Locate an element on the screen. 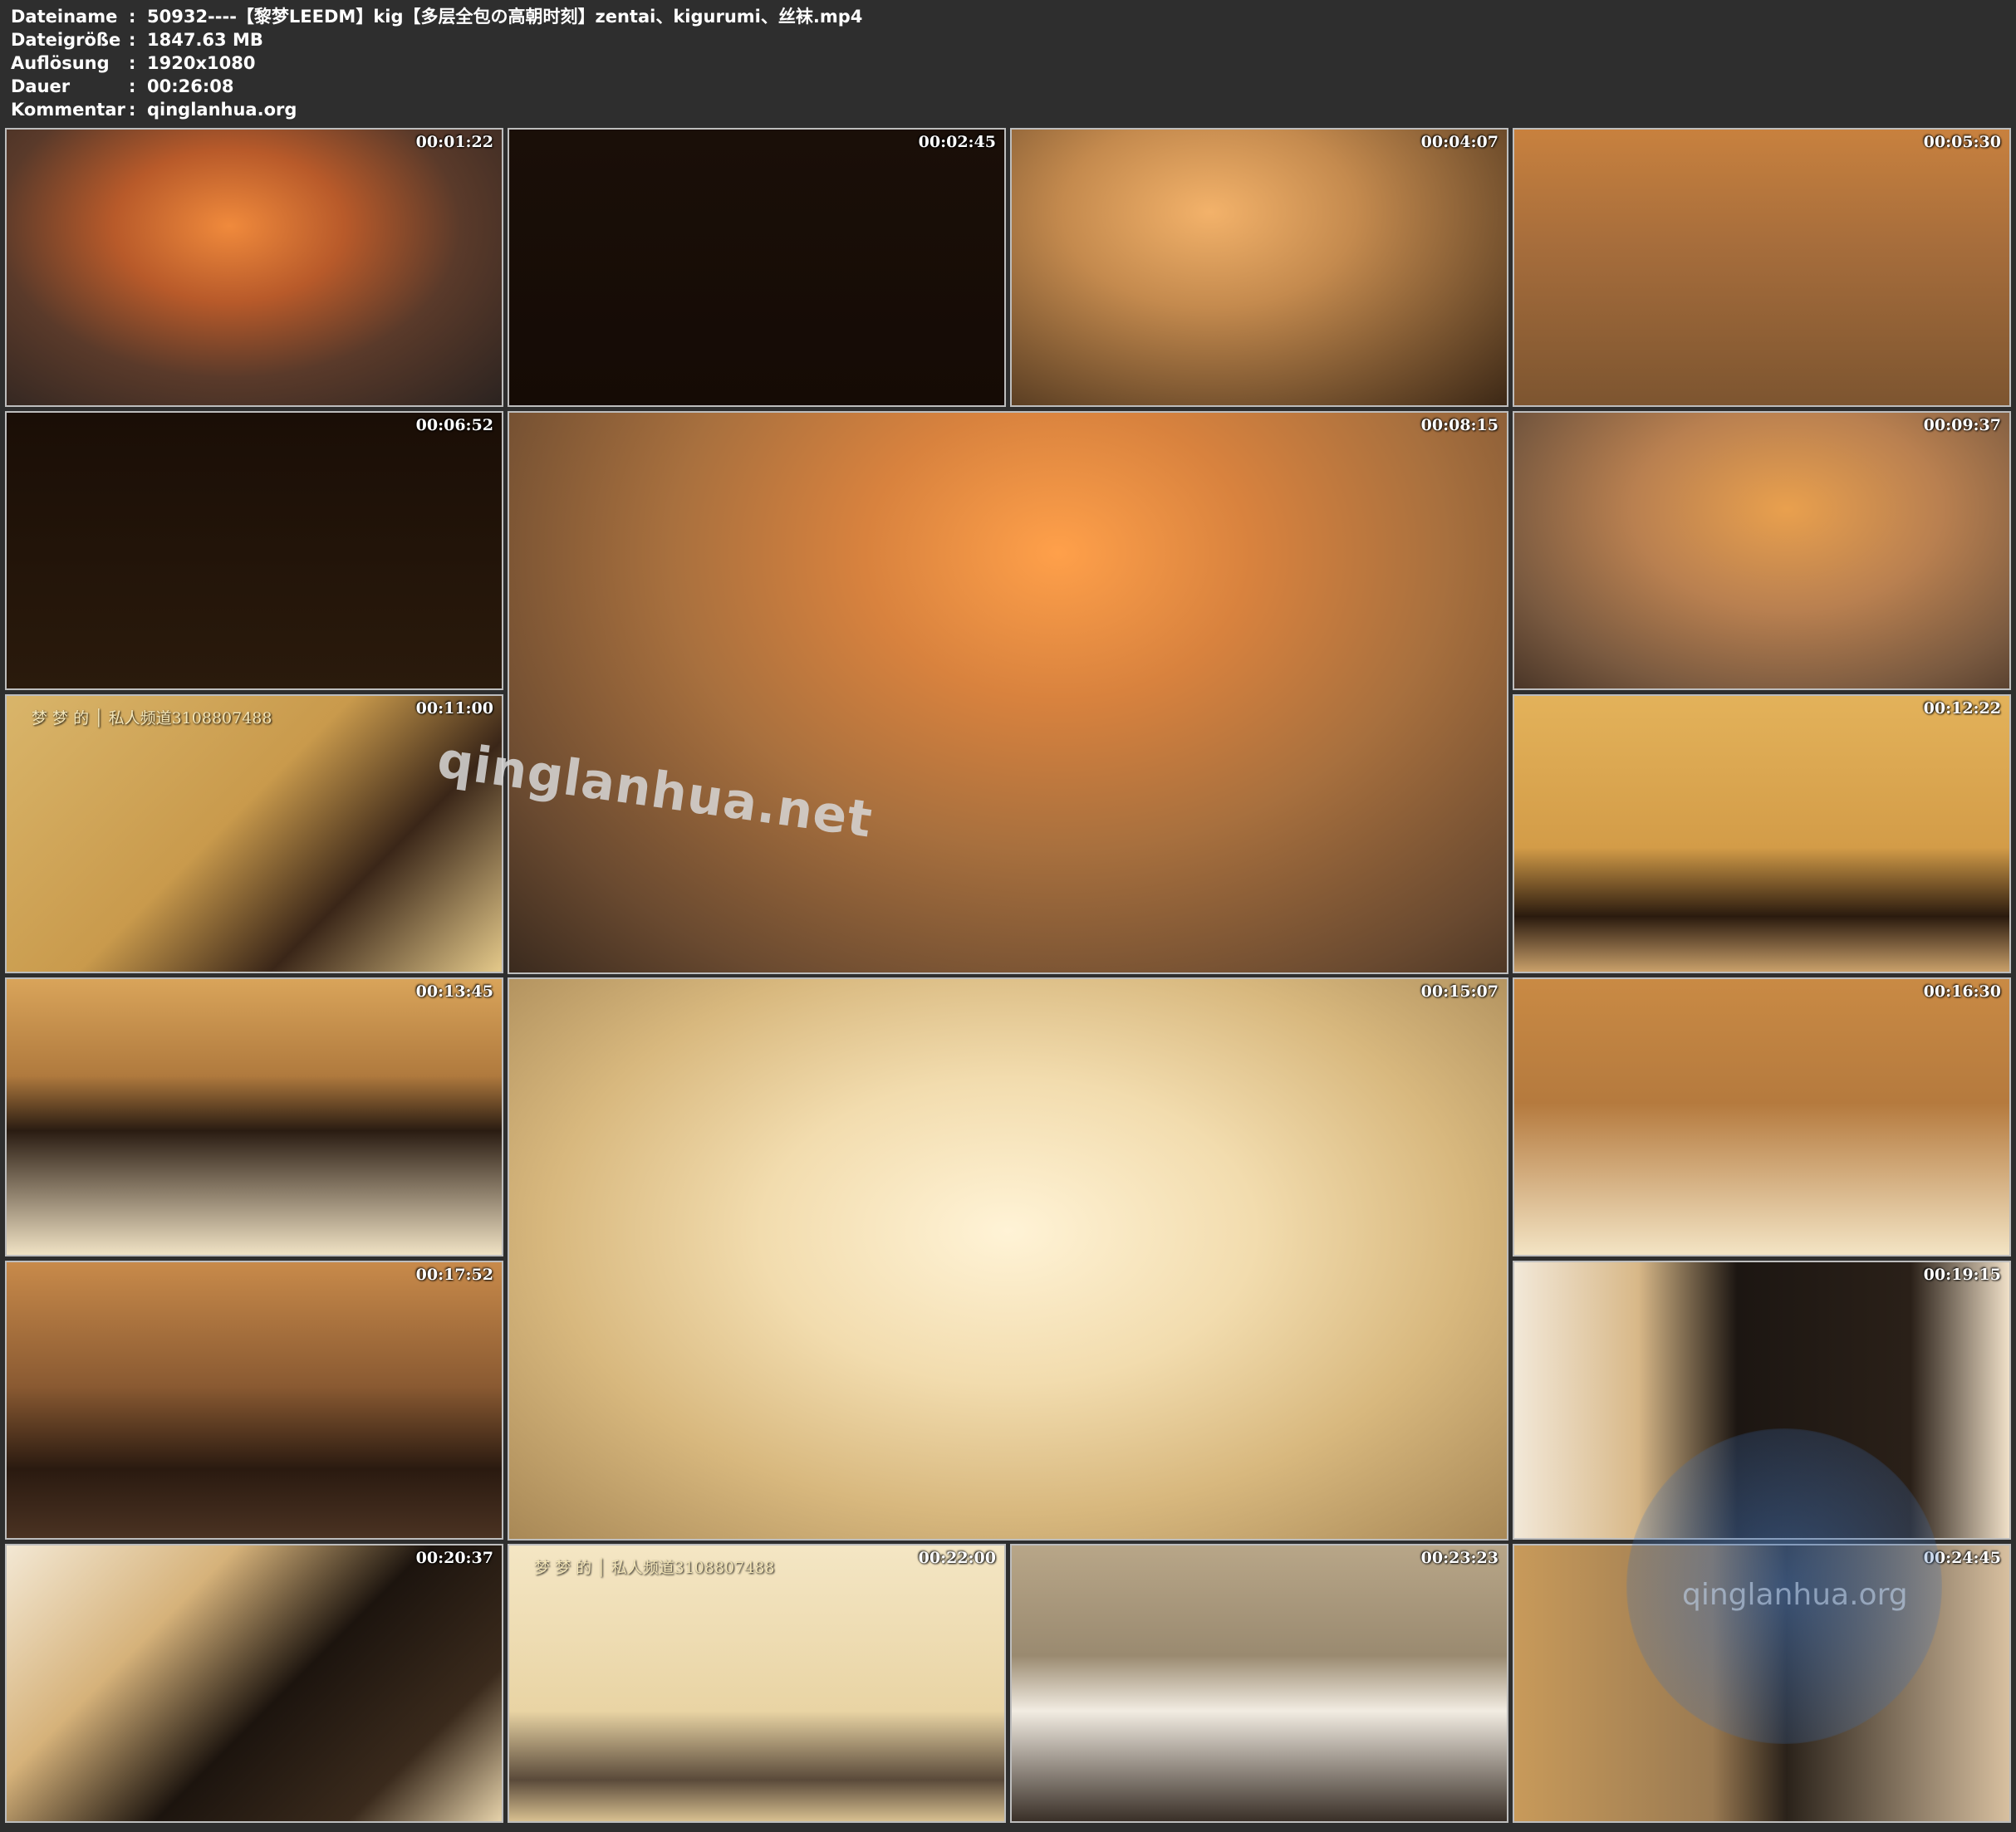 The image size is (2016, 1832). thumbnail-timestamp: 00:16:30 is located at coordinates (1962, 991).